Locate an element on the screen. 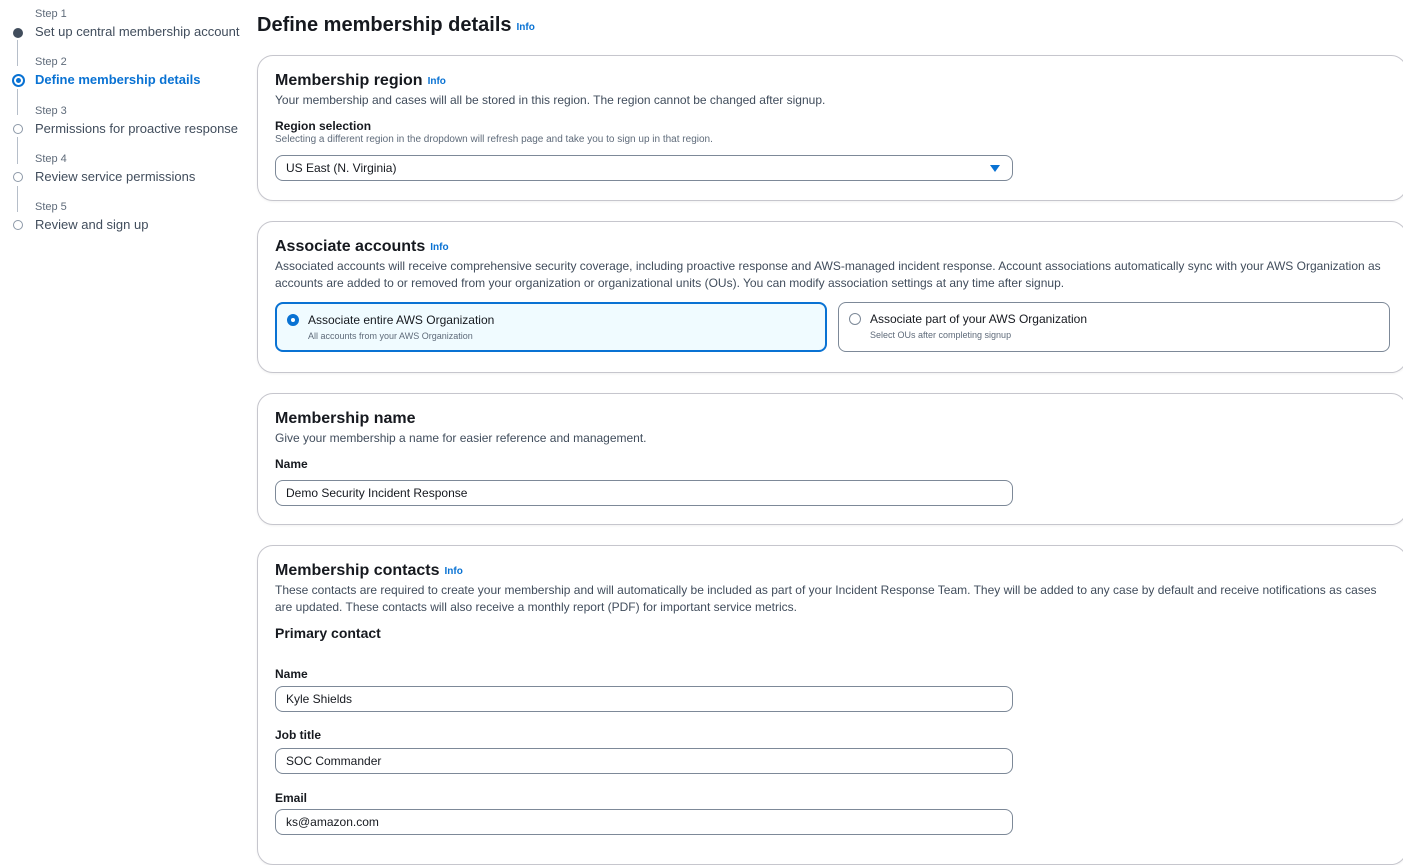 Image resolution: width=1403 pixels, height=865 pixels. step-number: Step 3 is located at coordinates (51, 111).